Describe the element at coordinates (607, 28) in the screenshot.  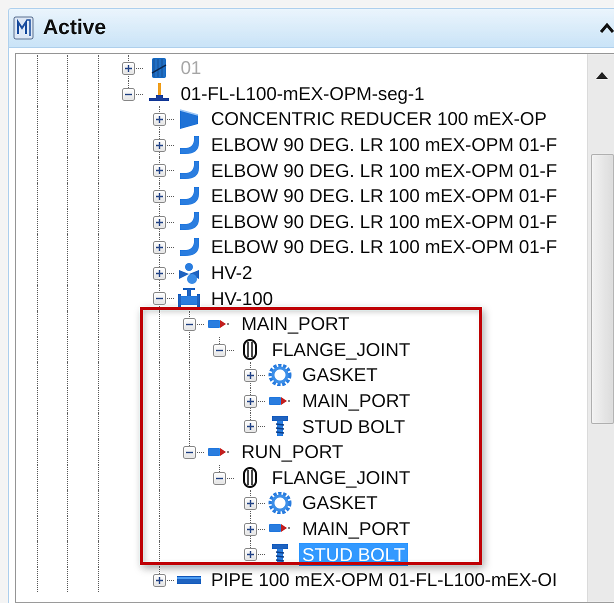
I see `chevron-up-icon` at that location.